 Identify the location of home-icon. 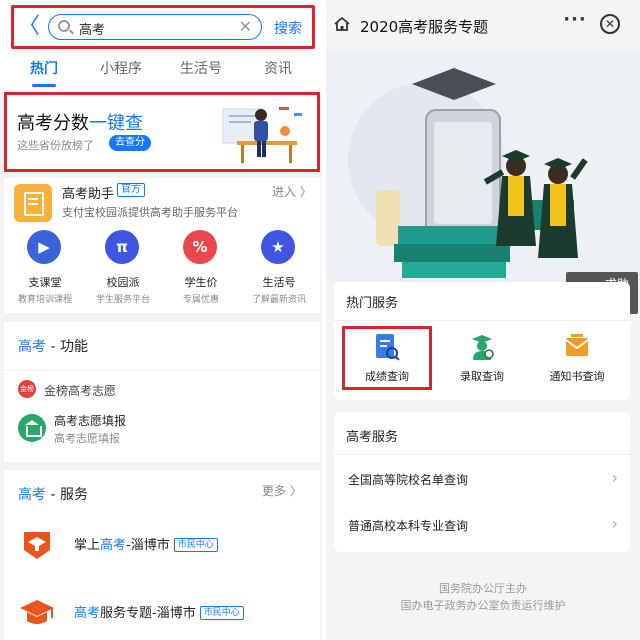
(342, 24).